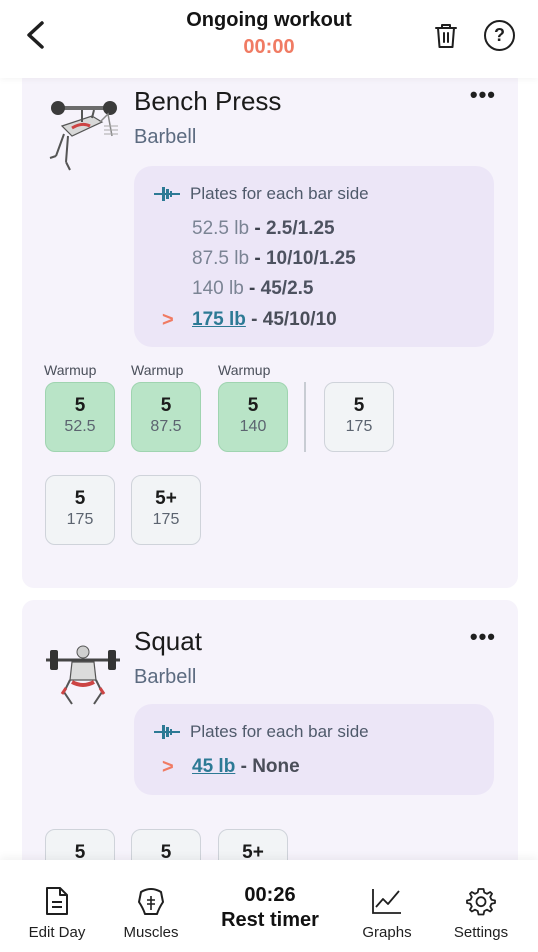 Image resolution: width=538 pixels, height=952 pixels. I want to click on plate-row-weight: 87.5 lb, so click(221, 258).